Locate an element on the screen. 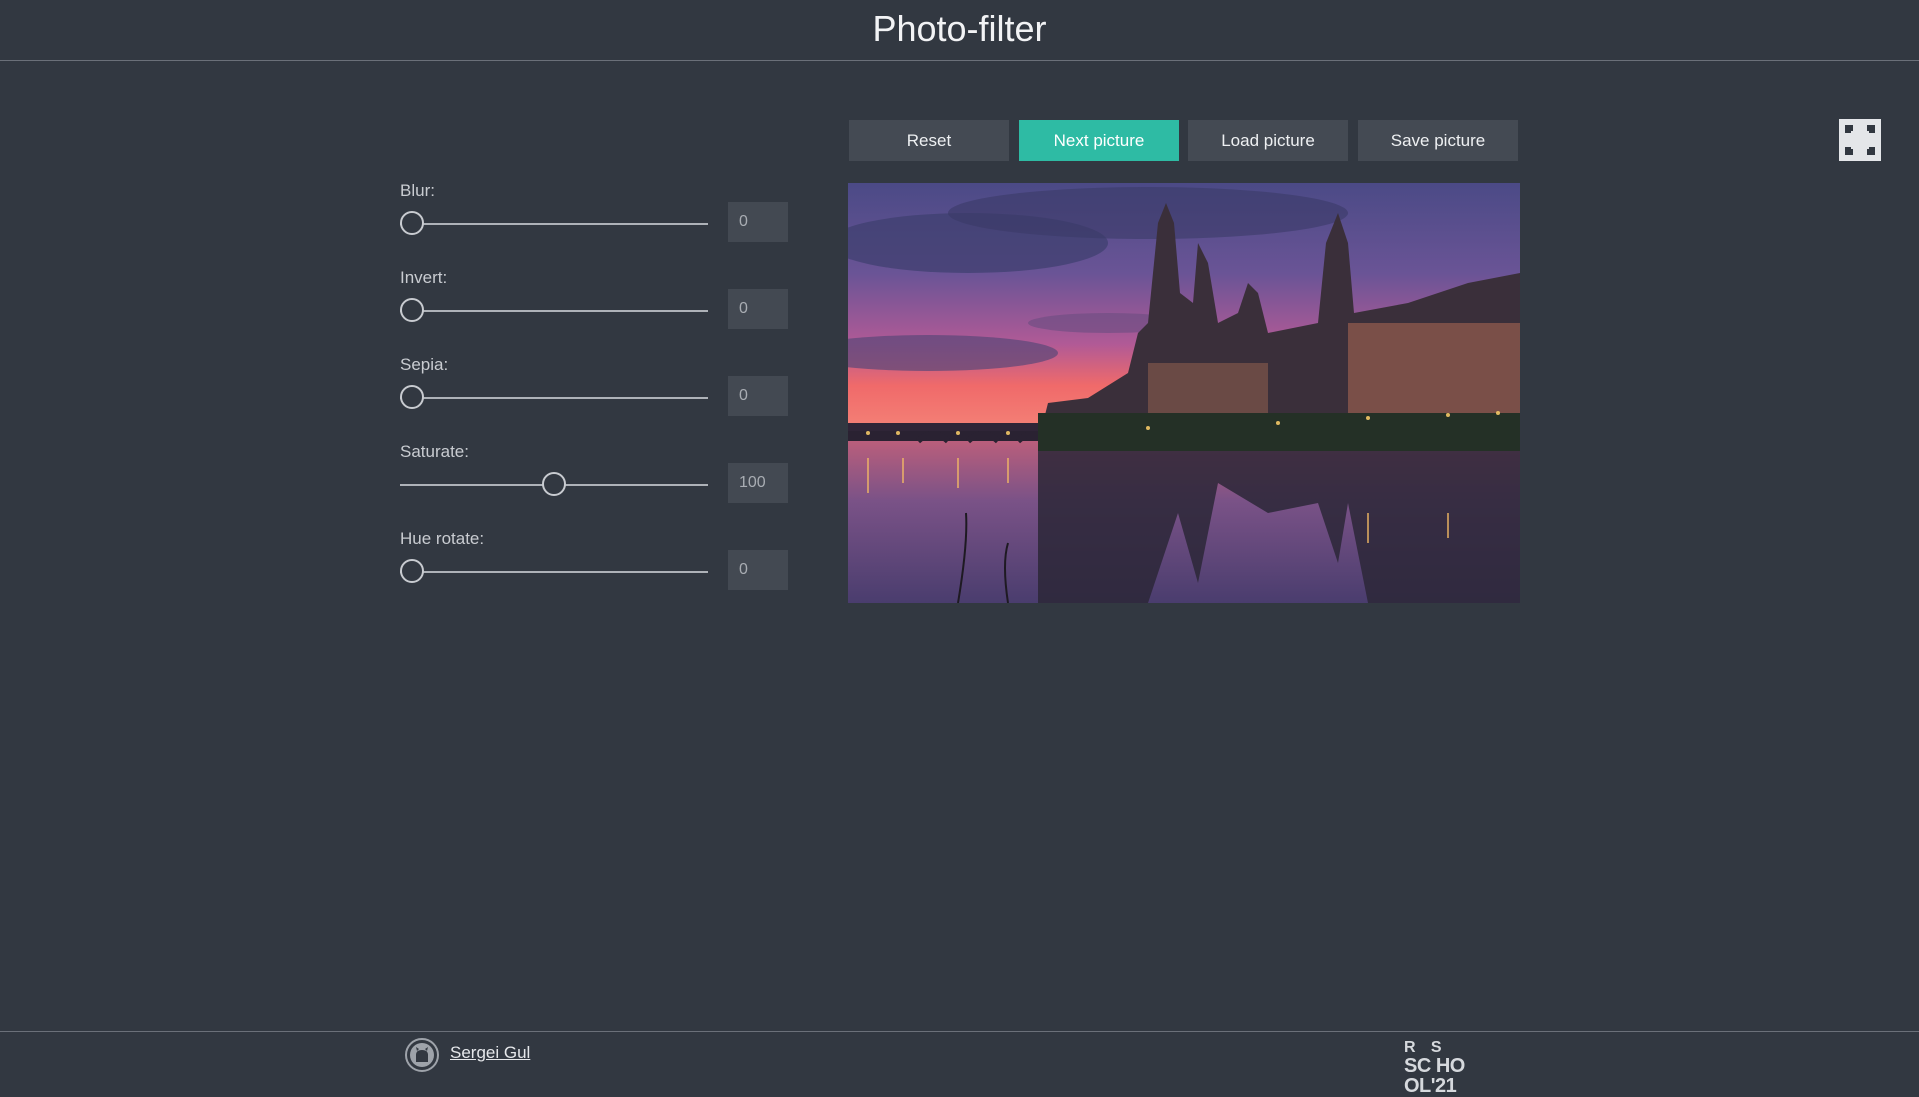  filter-label: Saturate: is located at coordinates (434, 451).